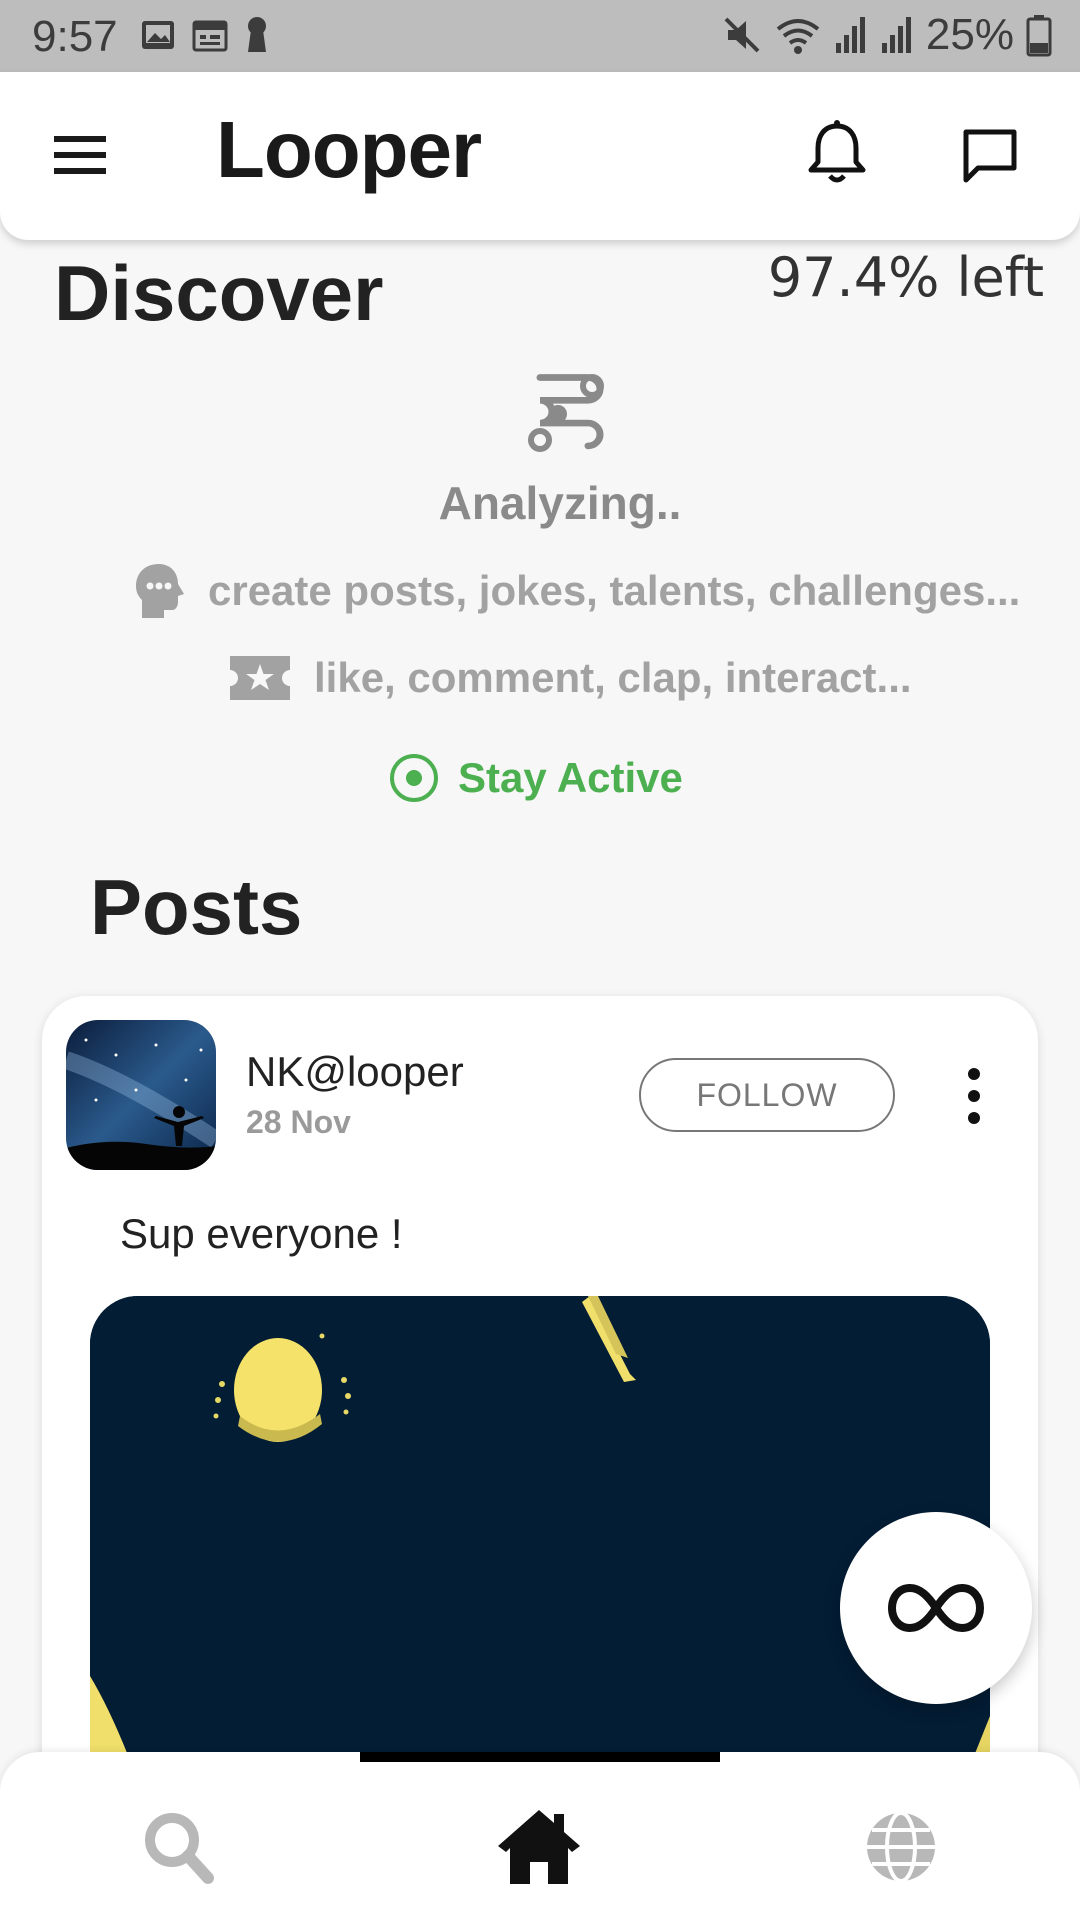  I want to click on active-tab-indicator, so click(540, 1757).